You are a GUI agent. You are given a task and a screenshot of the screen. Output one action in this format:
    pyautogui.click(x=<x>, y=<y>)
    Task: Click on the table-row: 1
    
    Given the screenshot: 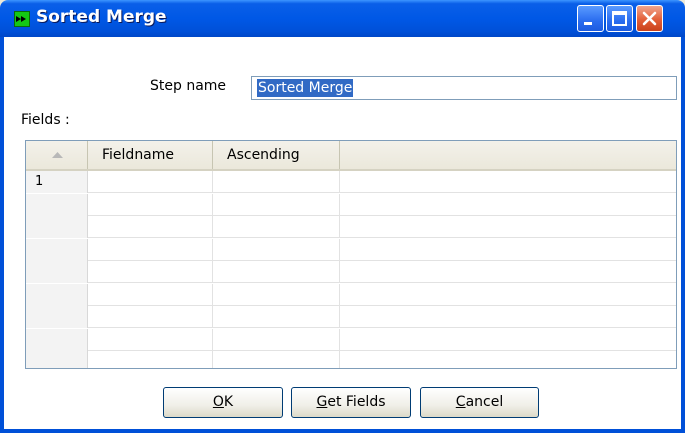 What is the action you would take?
    pyautogui.click(x=351, y=182)
    